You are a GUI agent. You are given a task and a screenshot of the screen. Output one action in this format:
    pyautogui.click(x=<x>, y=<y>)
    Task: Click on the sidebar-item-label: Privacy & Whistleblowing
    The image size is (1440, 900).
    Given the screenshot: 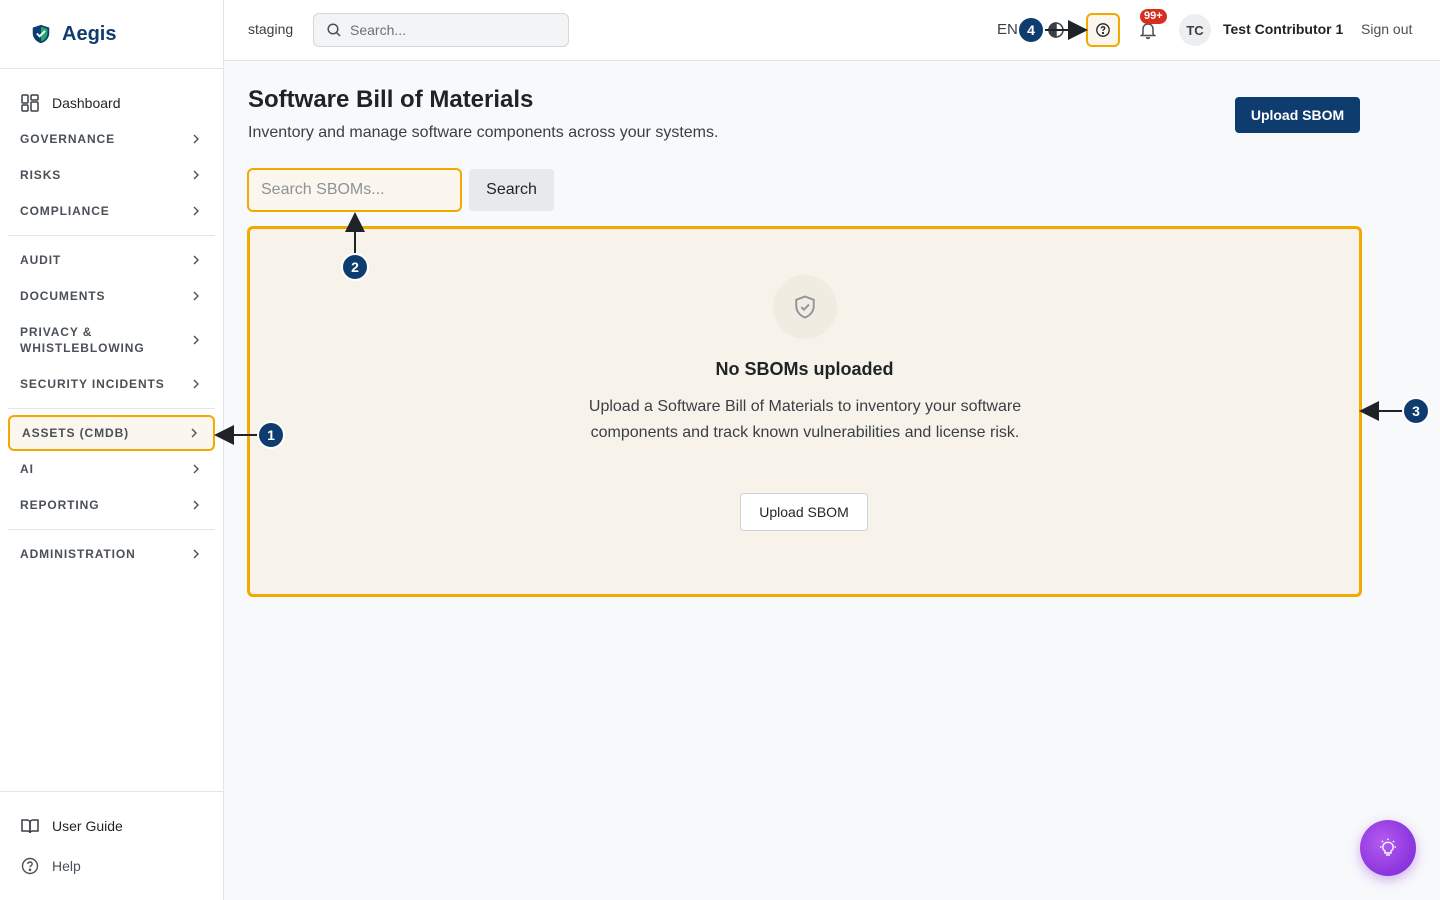 What is the action you would take?
    pyautogui.click(x=82, y=340)
    